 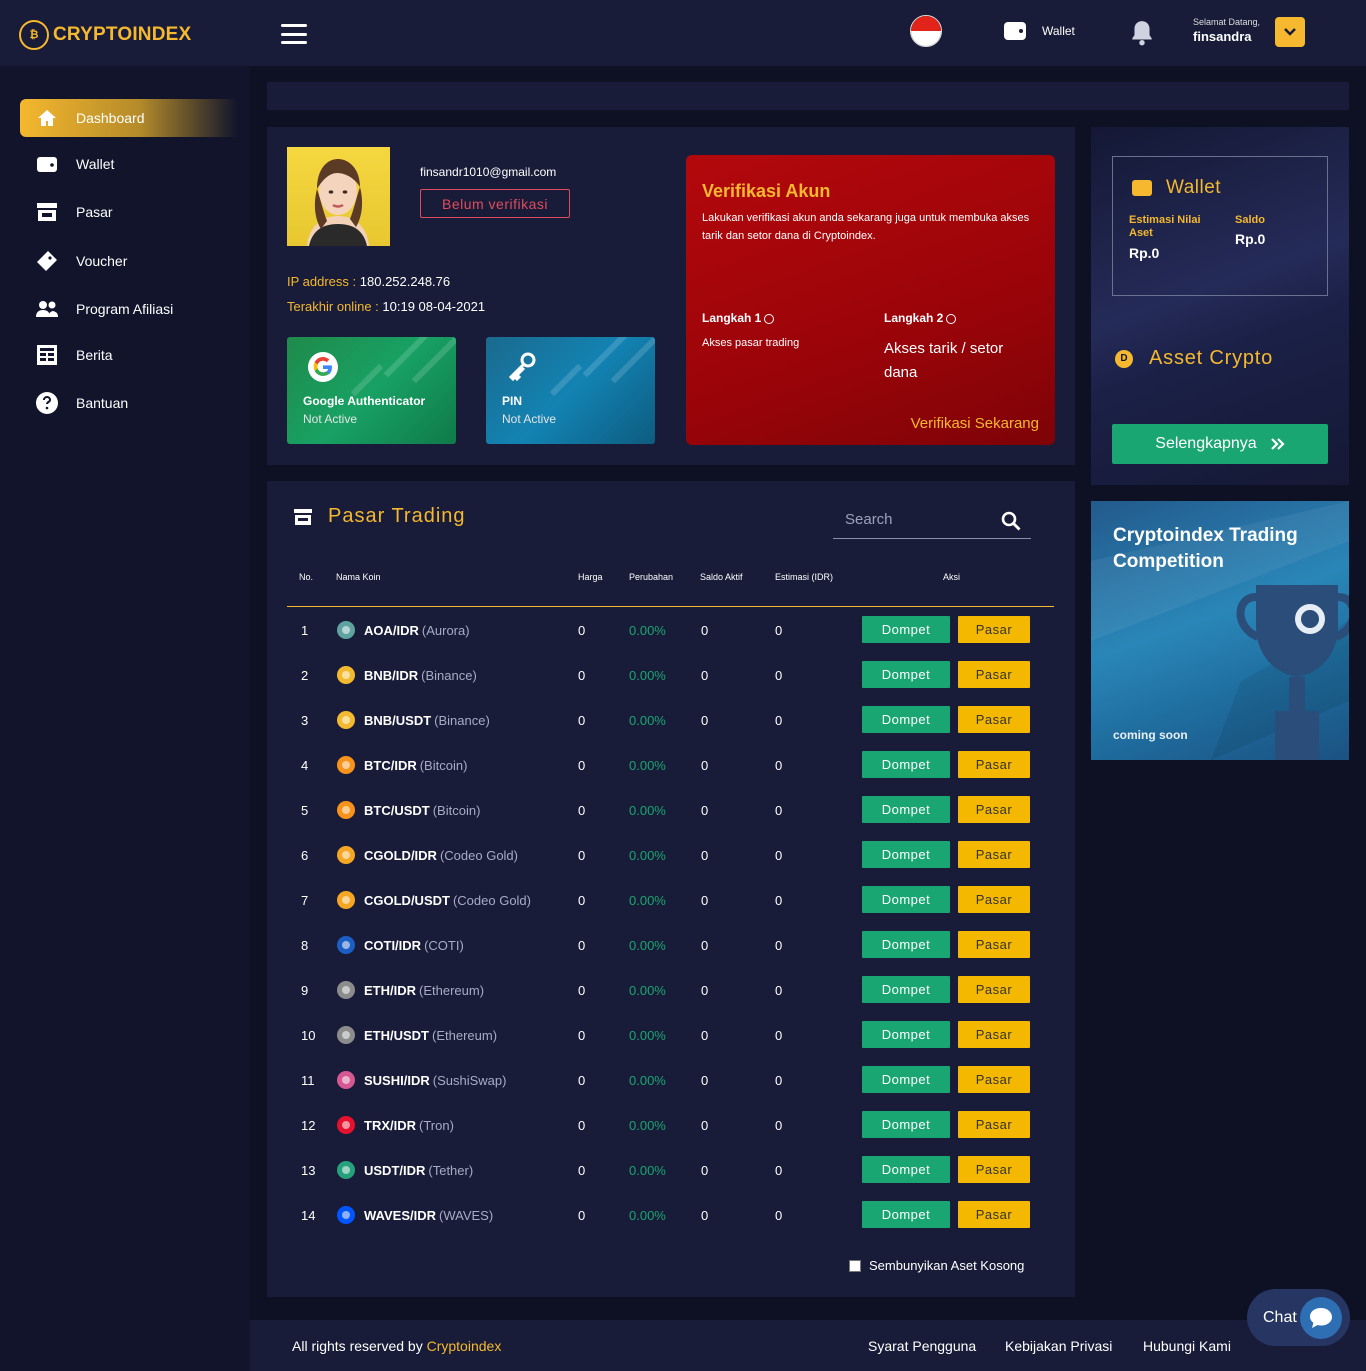 I want to click on brand-logo: ₿ CRYPTOINDEX, so click(x=105, y=35).